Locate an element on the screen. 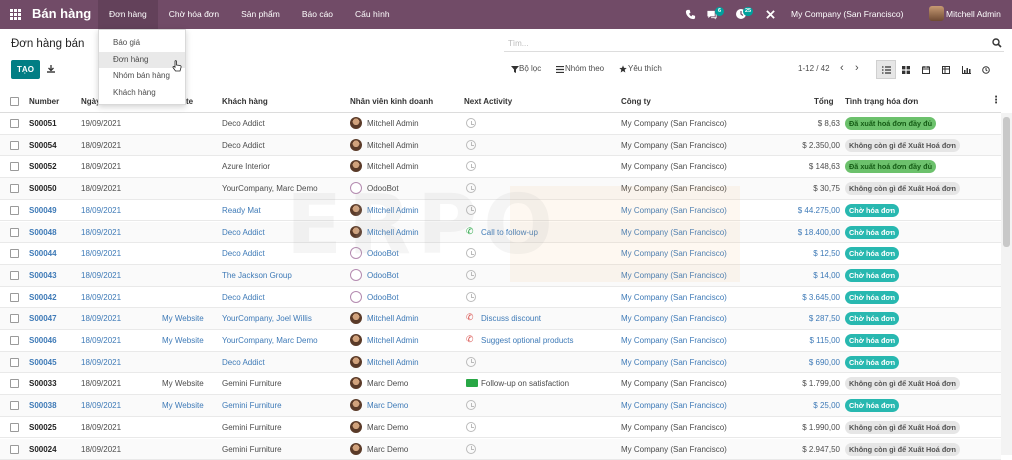 Image resolution: width=1012 pixels, height=460 pixels. column-customer: Khách hàng is located at coordinates (245, 101).